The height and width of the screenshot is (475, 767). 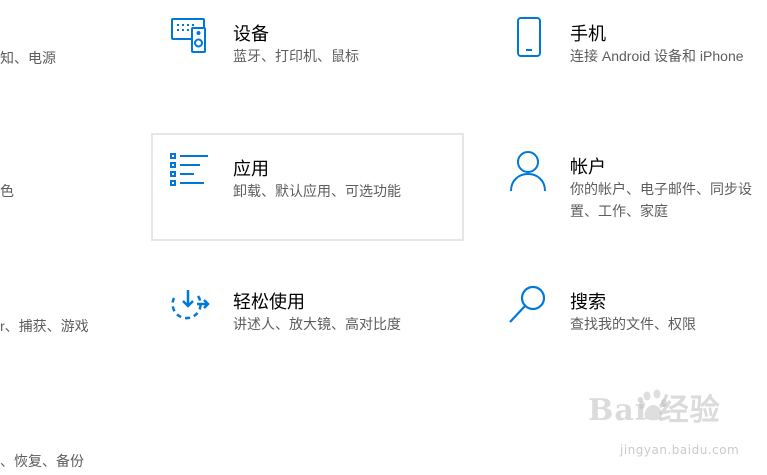 What do you see at coordinates (190, 306) in the screenshot?
I see `ease-of-access-icon` at bounding box center [190, 306].